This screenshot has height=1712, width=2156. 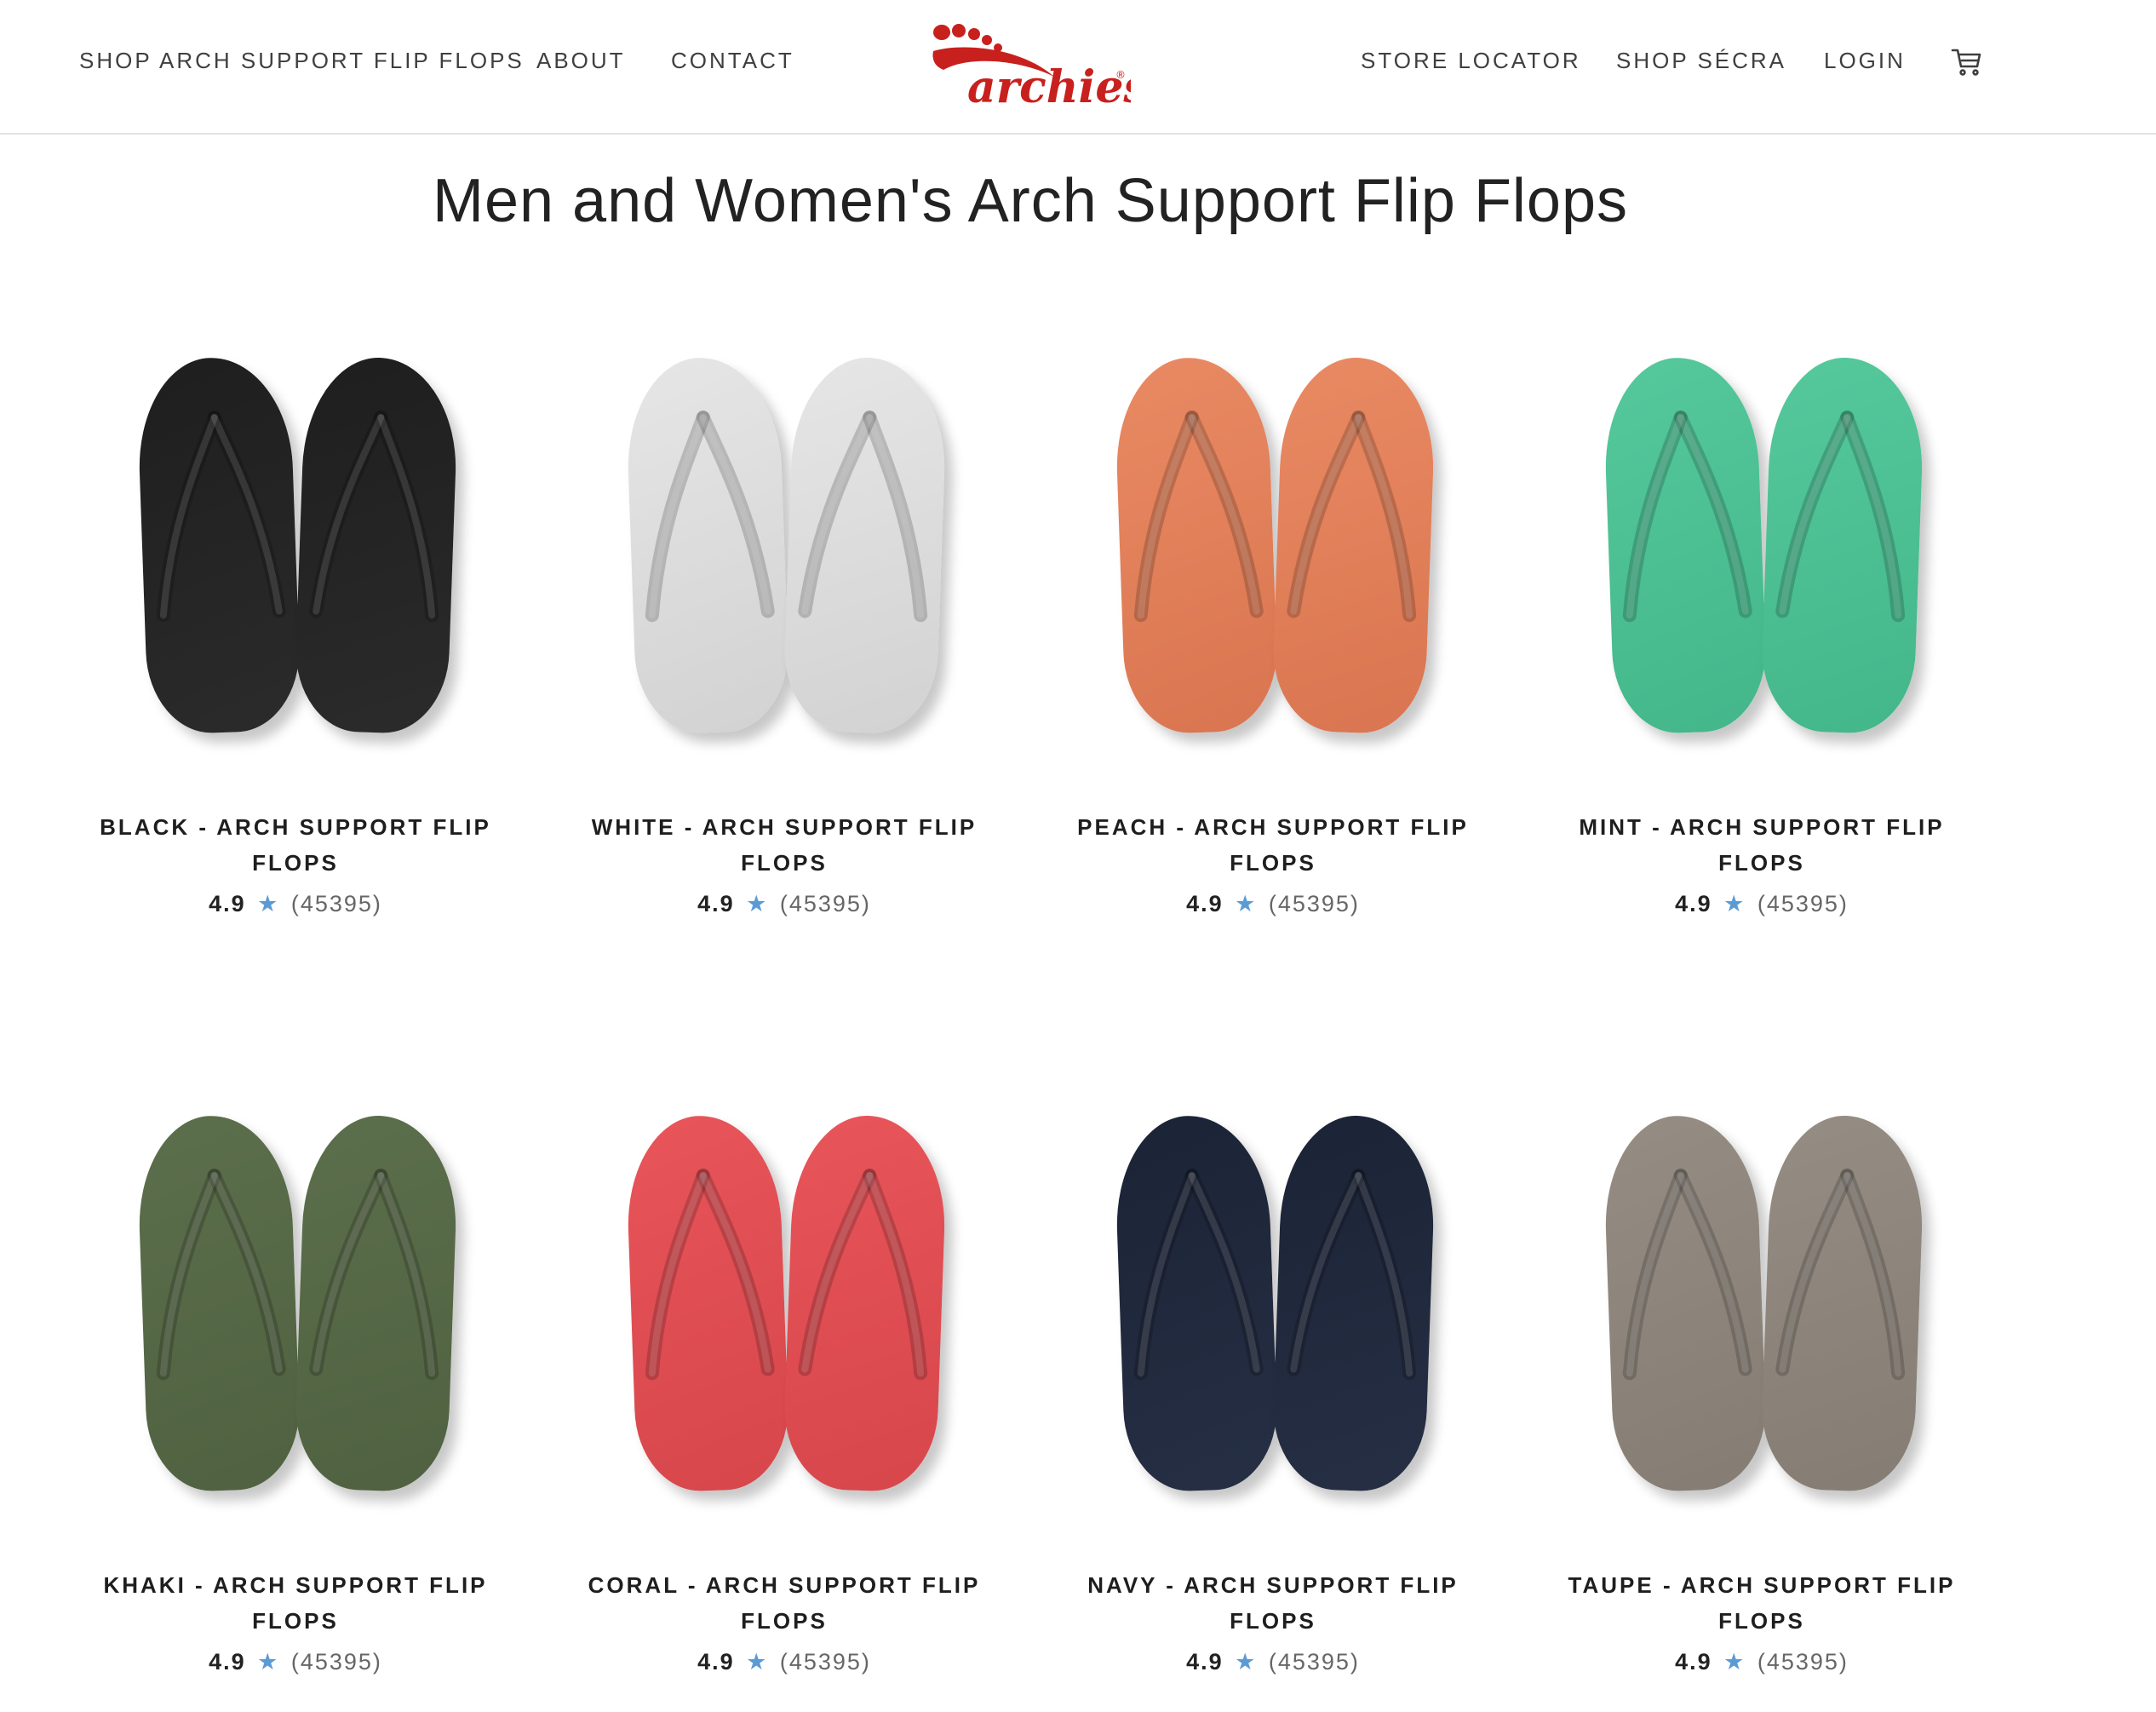 I want to click on nav-shop-arch-support-flip-flops: SHOP ARCH SUPPORT FLIP FLOPS, so click(x=302, y=61).